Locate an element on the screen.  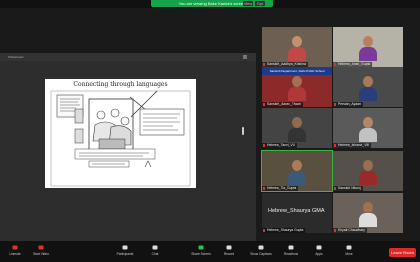
participant-tile: Hebrew_Ishanvi_VIII is located at coordinates (368, 128).